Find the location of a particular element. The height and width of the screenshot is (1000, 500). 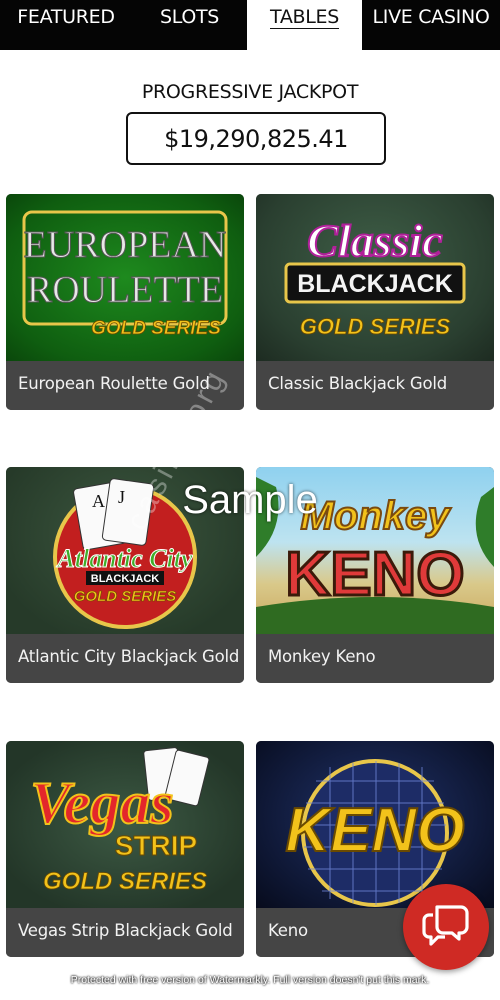

jackpot-title: PROGRESSIVE JACKPOT is located at coordinates (250, 92).